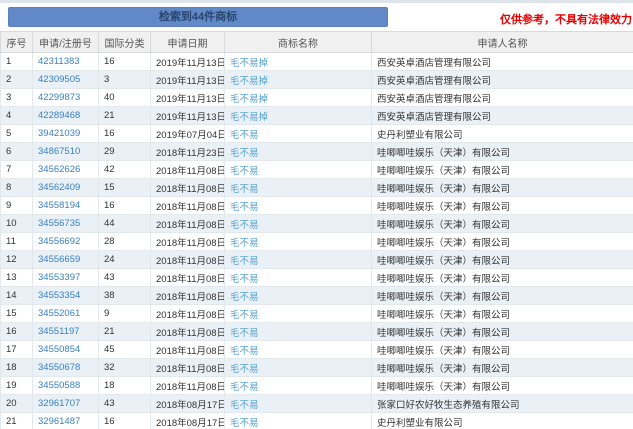 This screenshot has width=633, height=429. What do you see at coordinates (11, 295) in the screenshot?
I see `serial-number-cell: 14` at bounding box center [11, 295].